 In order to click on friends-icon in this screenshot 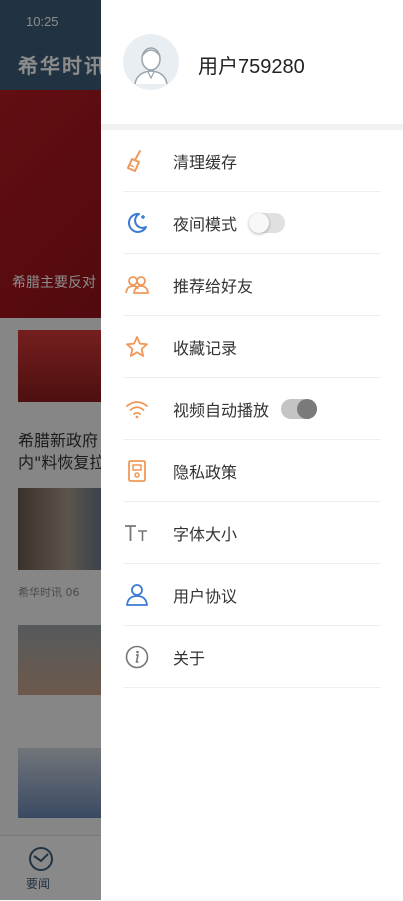, I will do `click(137, 285)`.